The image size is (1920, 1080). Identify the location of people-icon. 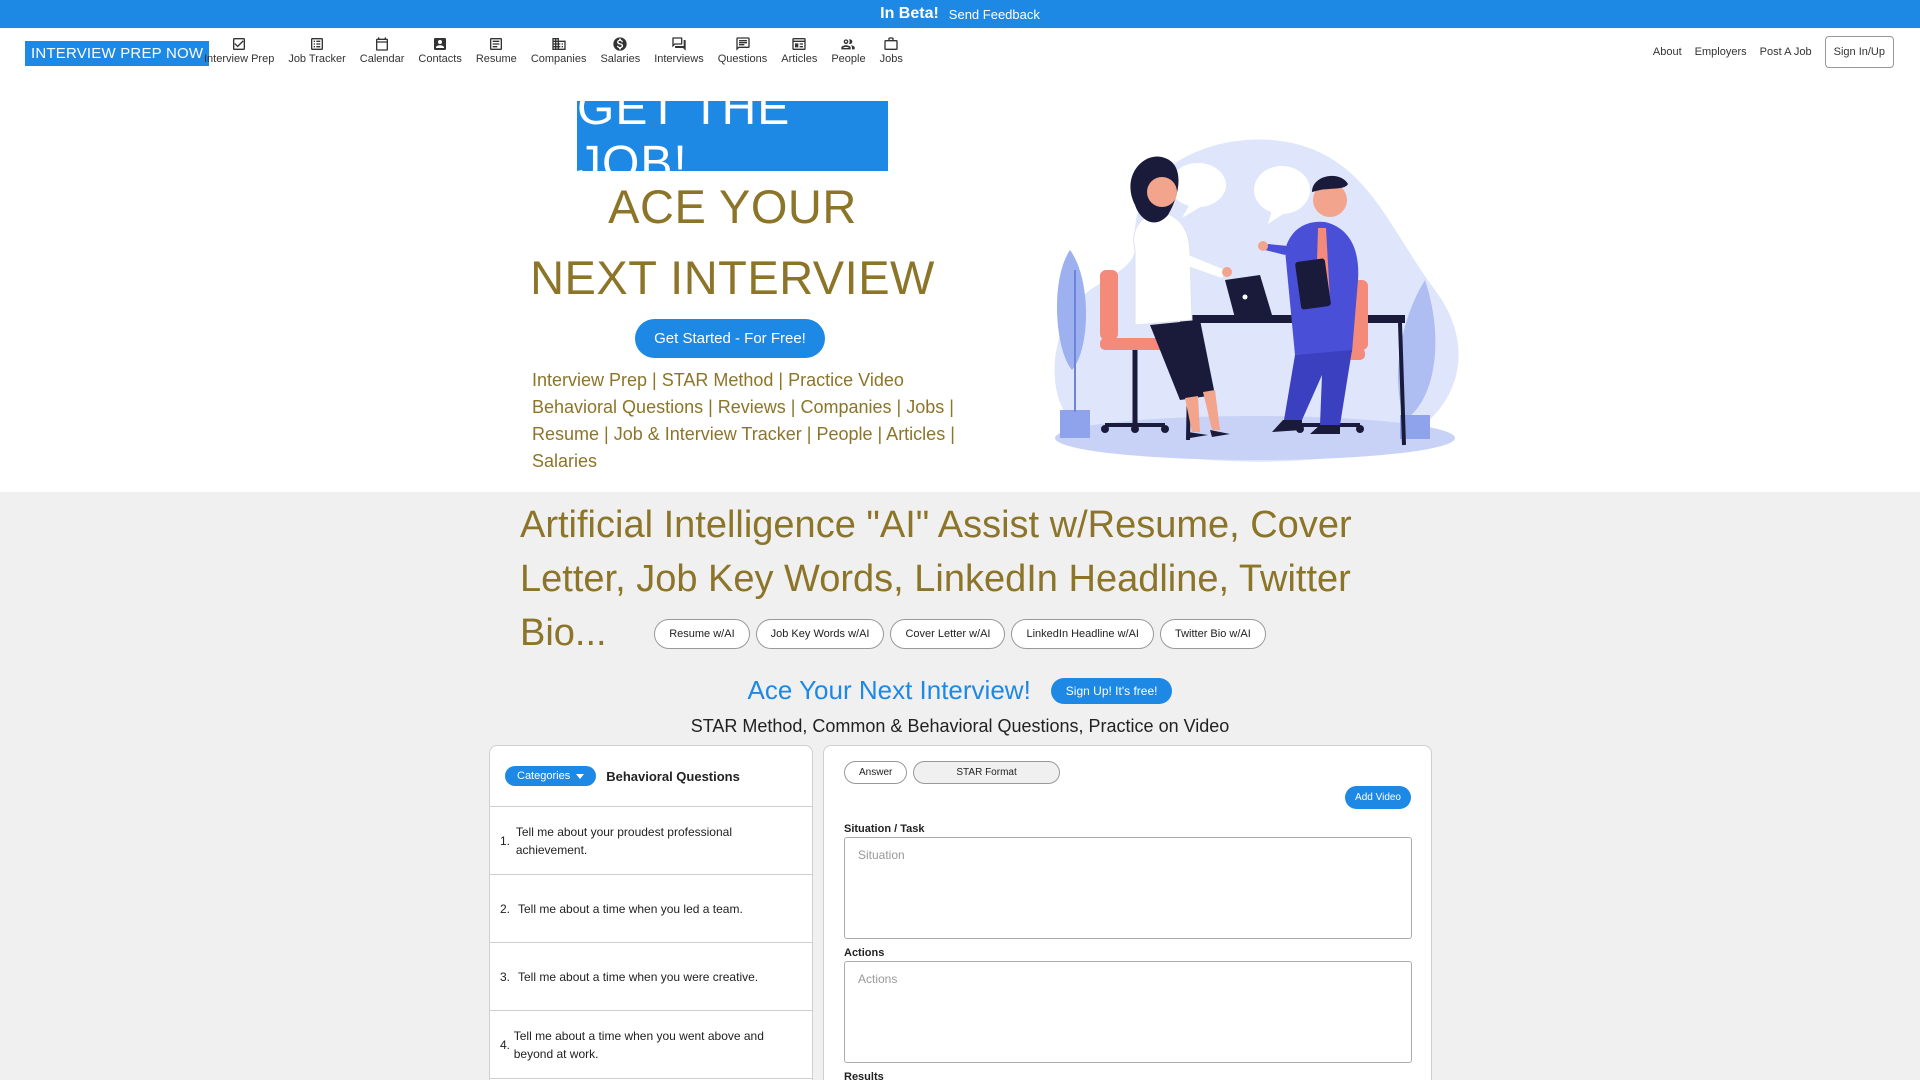
(848, 44).